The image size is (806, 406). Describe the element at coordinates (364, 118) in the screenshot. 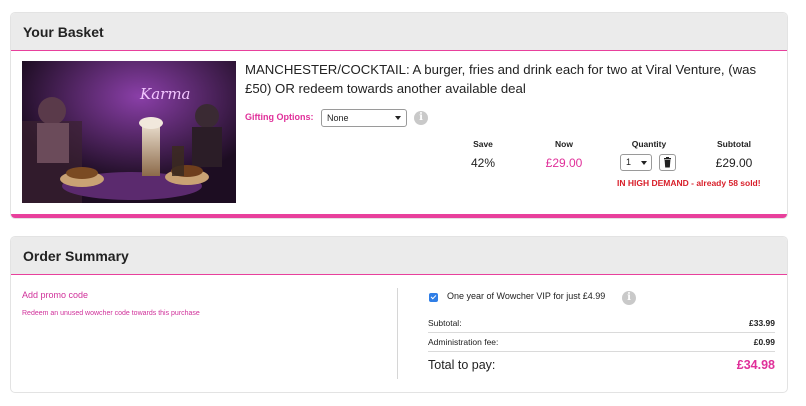

I see `gifting-options-select: None` at that location.